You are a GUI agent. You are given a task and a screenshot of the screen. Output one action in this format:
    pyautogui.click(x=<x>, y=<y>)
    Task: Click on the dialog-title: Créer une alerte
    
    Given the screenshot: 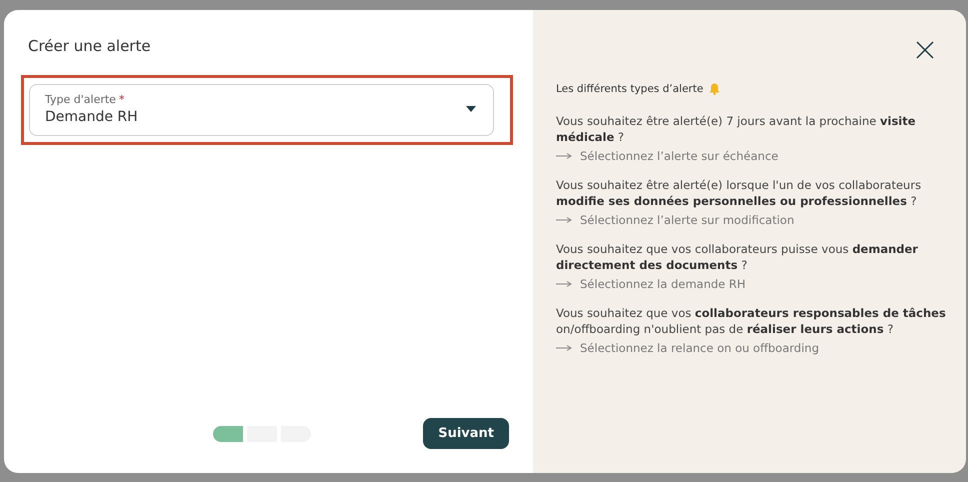 What is the action you would take?
    pyautogui.click(x=90, y=46)
    